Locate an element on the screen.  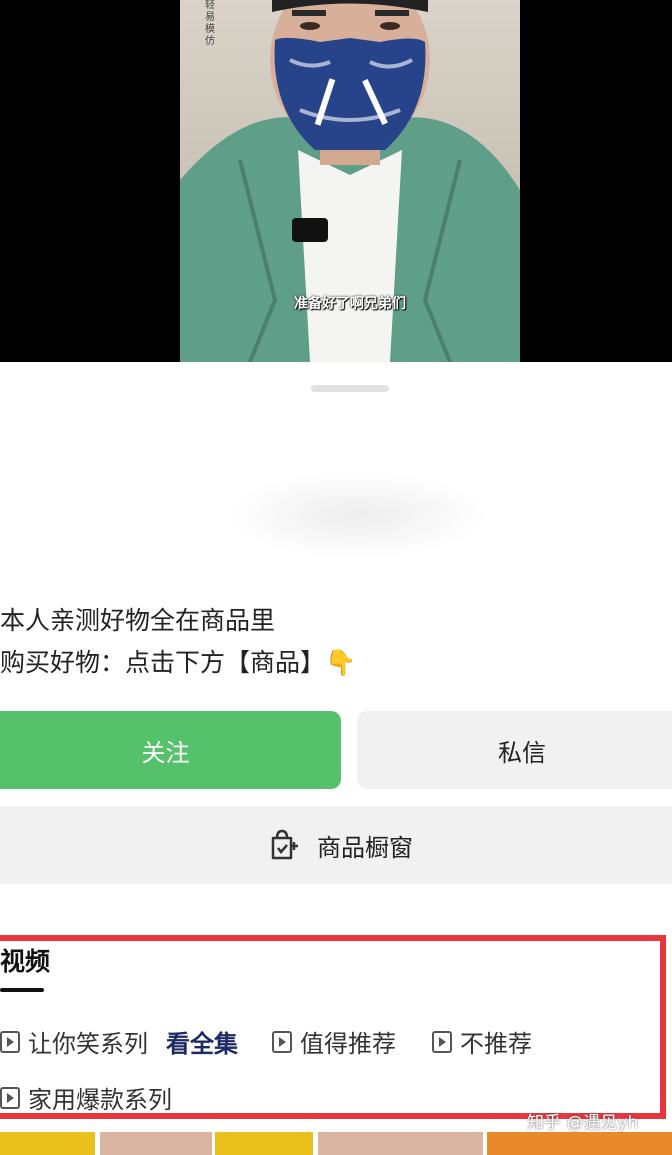
shopping-bag-icon is located at coordinates (284, 844).